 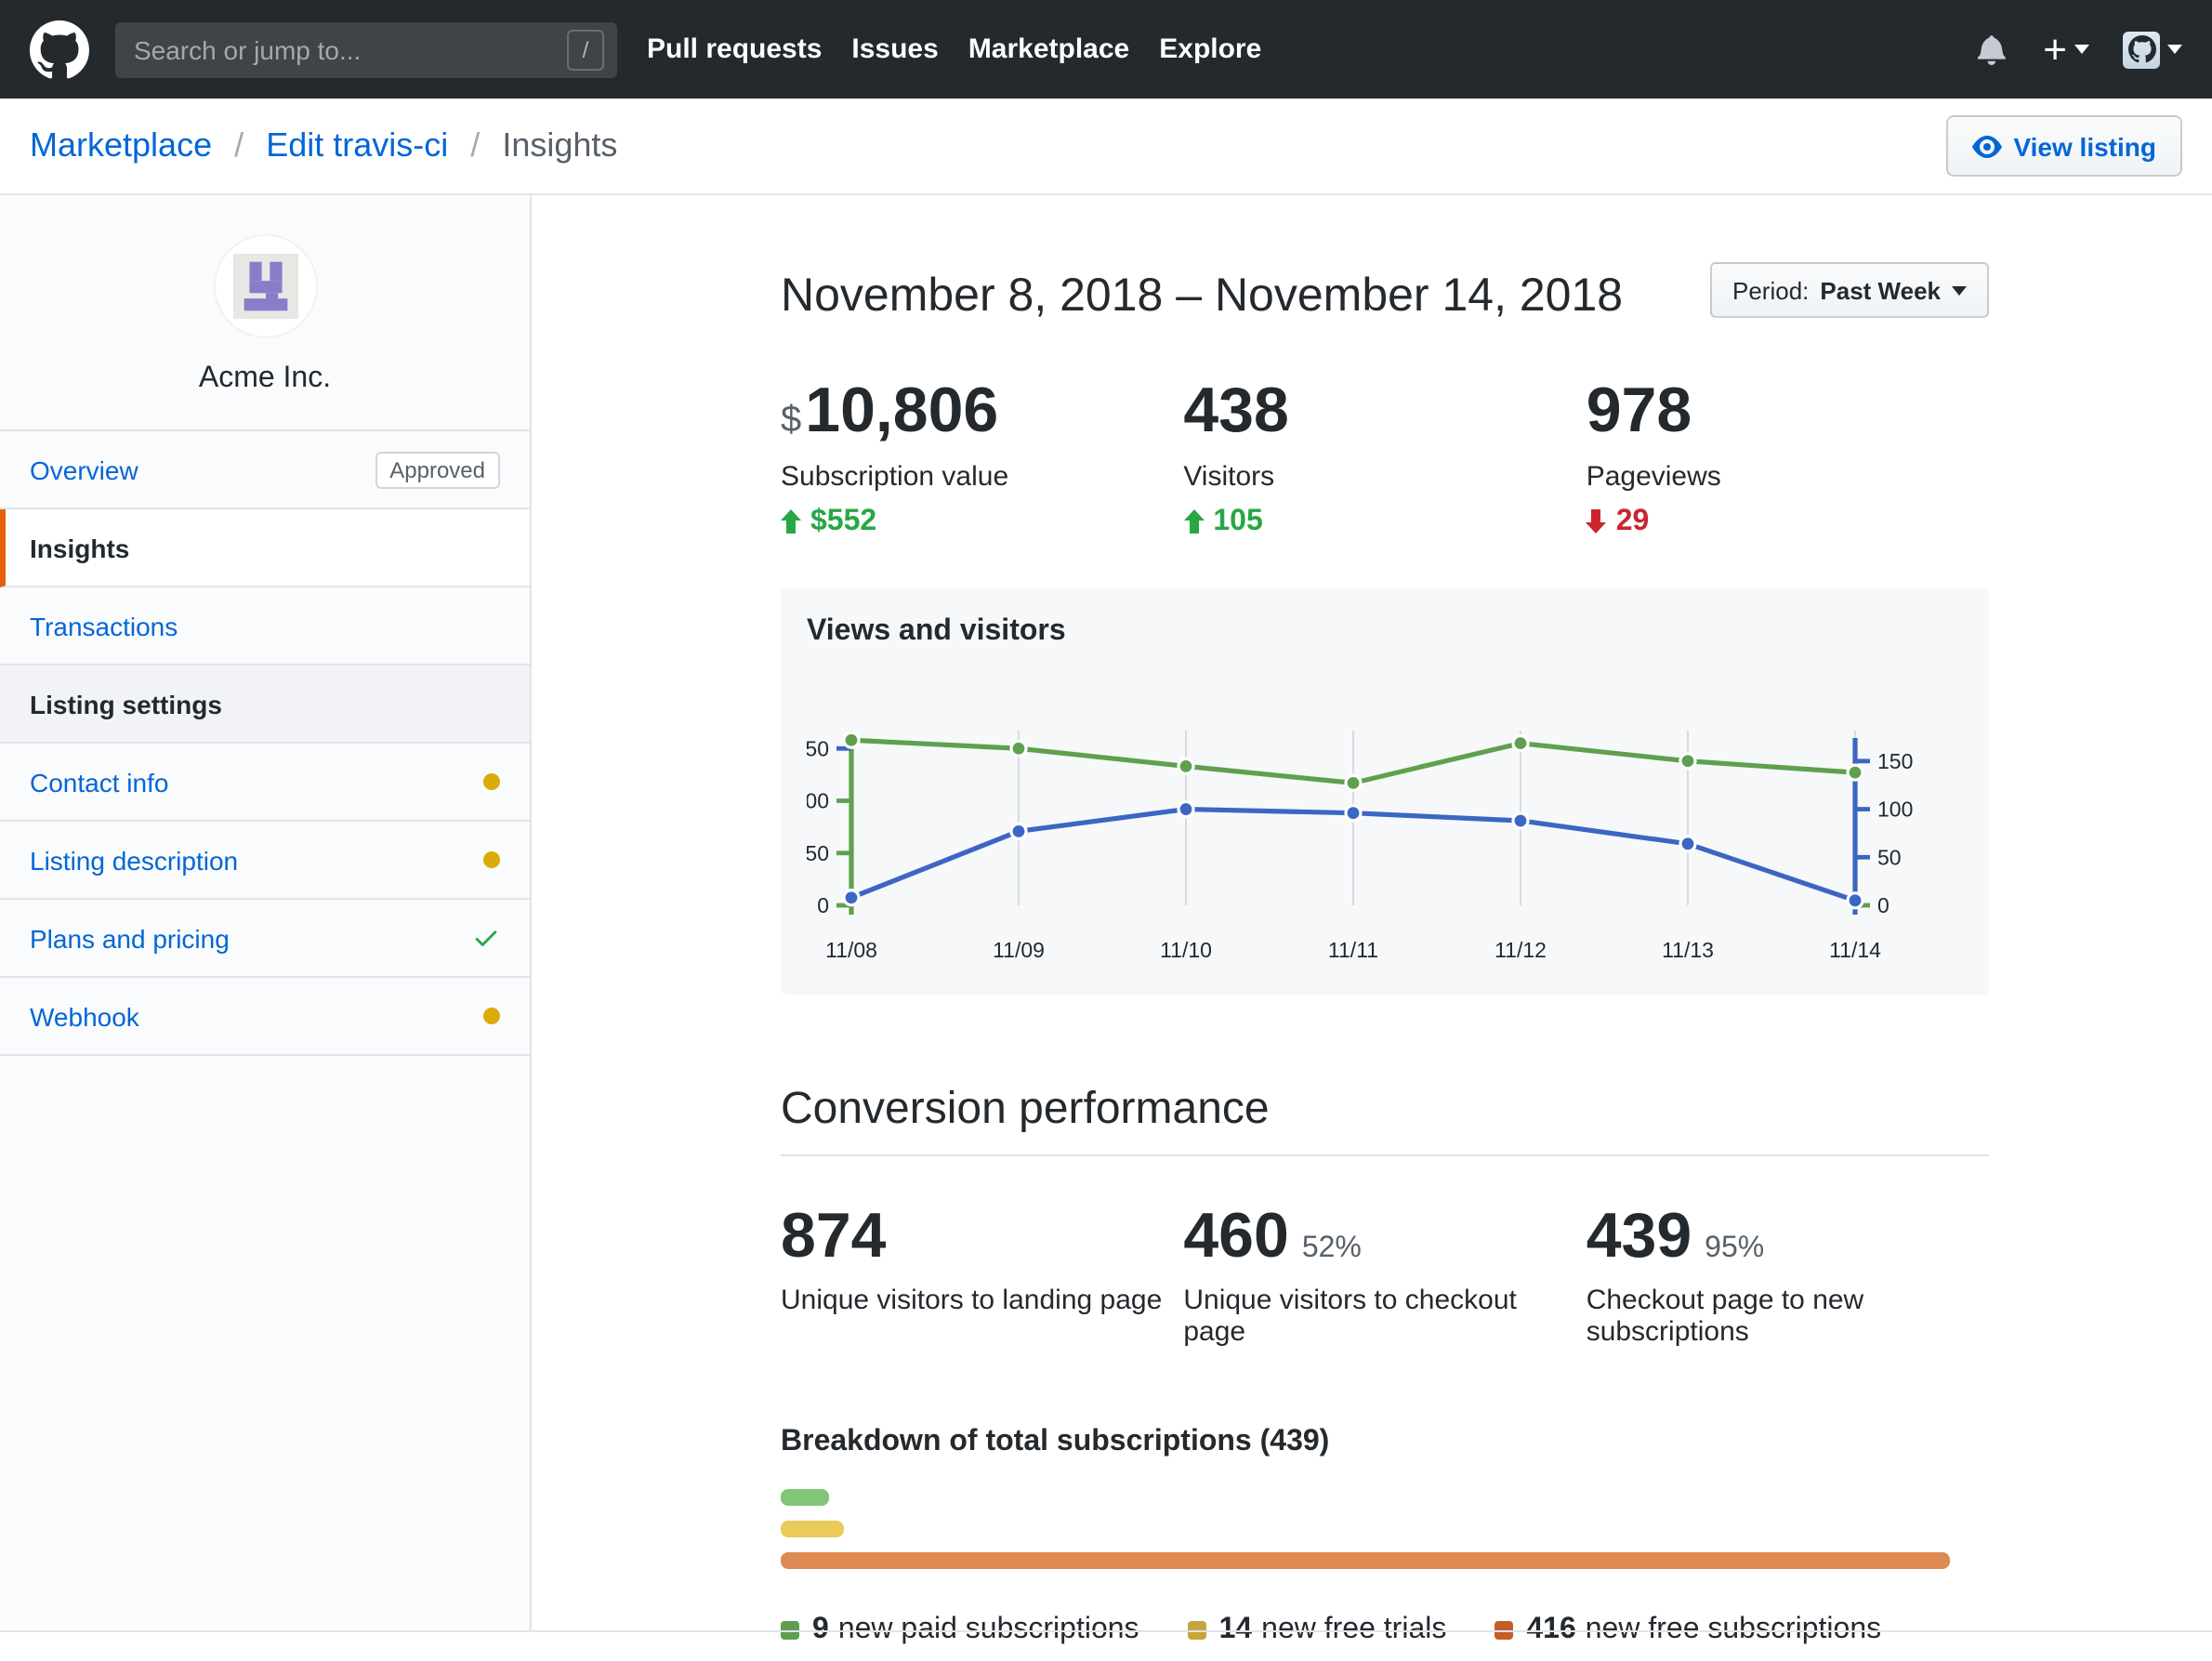 What do you see at coordinates (265, 861) in the screenshot?
I see `sidebar-item-listing-description: Listing description` at bounding box center [265, 861].